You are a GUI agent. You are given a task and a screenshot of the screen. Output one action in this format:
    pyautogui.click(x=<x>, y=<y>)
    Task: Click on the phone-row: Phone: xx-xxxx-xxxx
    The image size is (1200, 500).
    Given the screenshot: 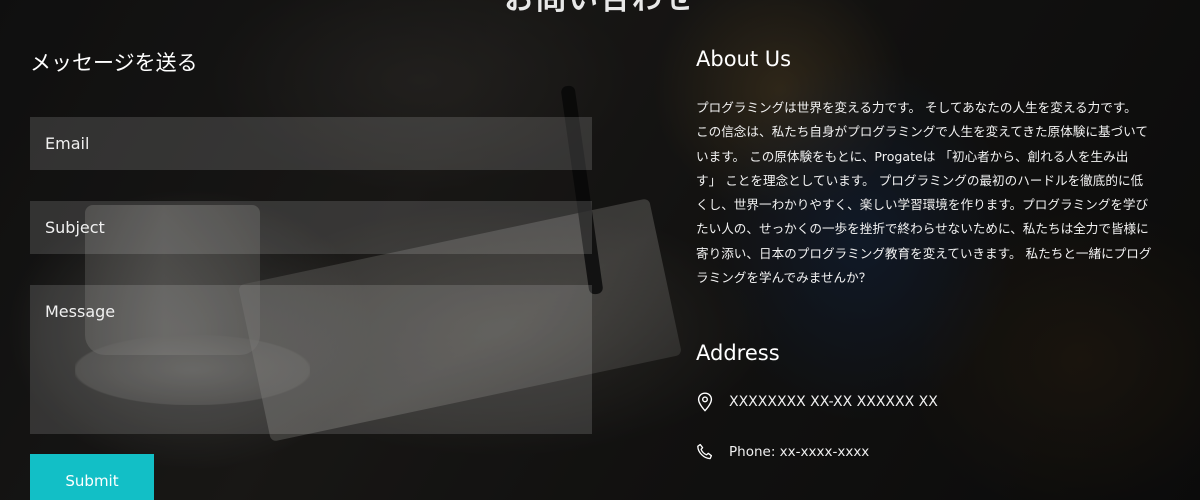 What is the action you would take?
    pyautogui.click(x=782, y=452)
    